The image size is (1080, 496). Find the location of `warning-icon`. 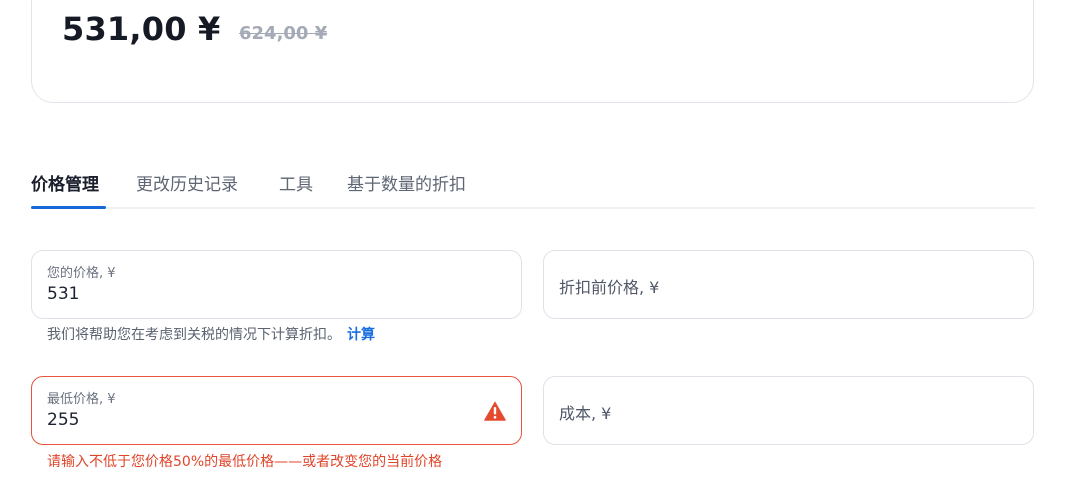

warning-icon is located at coordinates (495, 411).